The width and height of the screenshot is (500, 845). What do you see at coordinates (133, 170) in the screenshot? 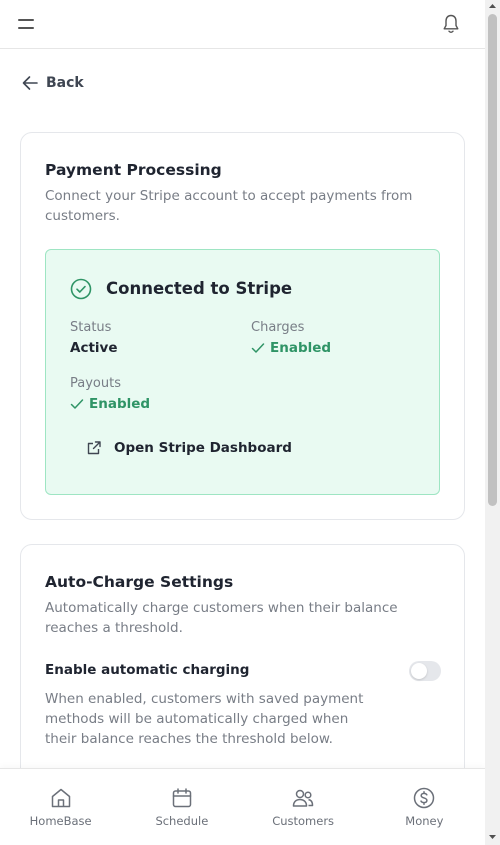
I see `card-title: Payment Processing` at bounding box center [133, 170].